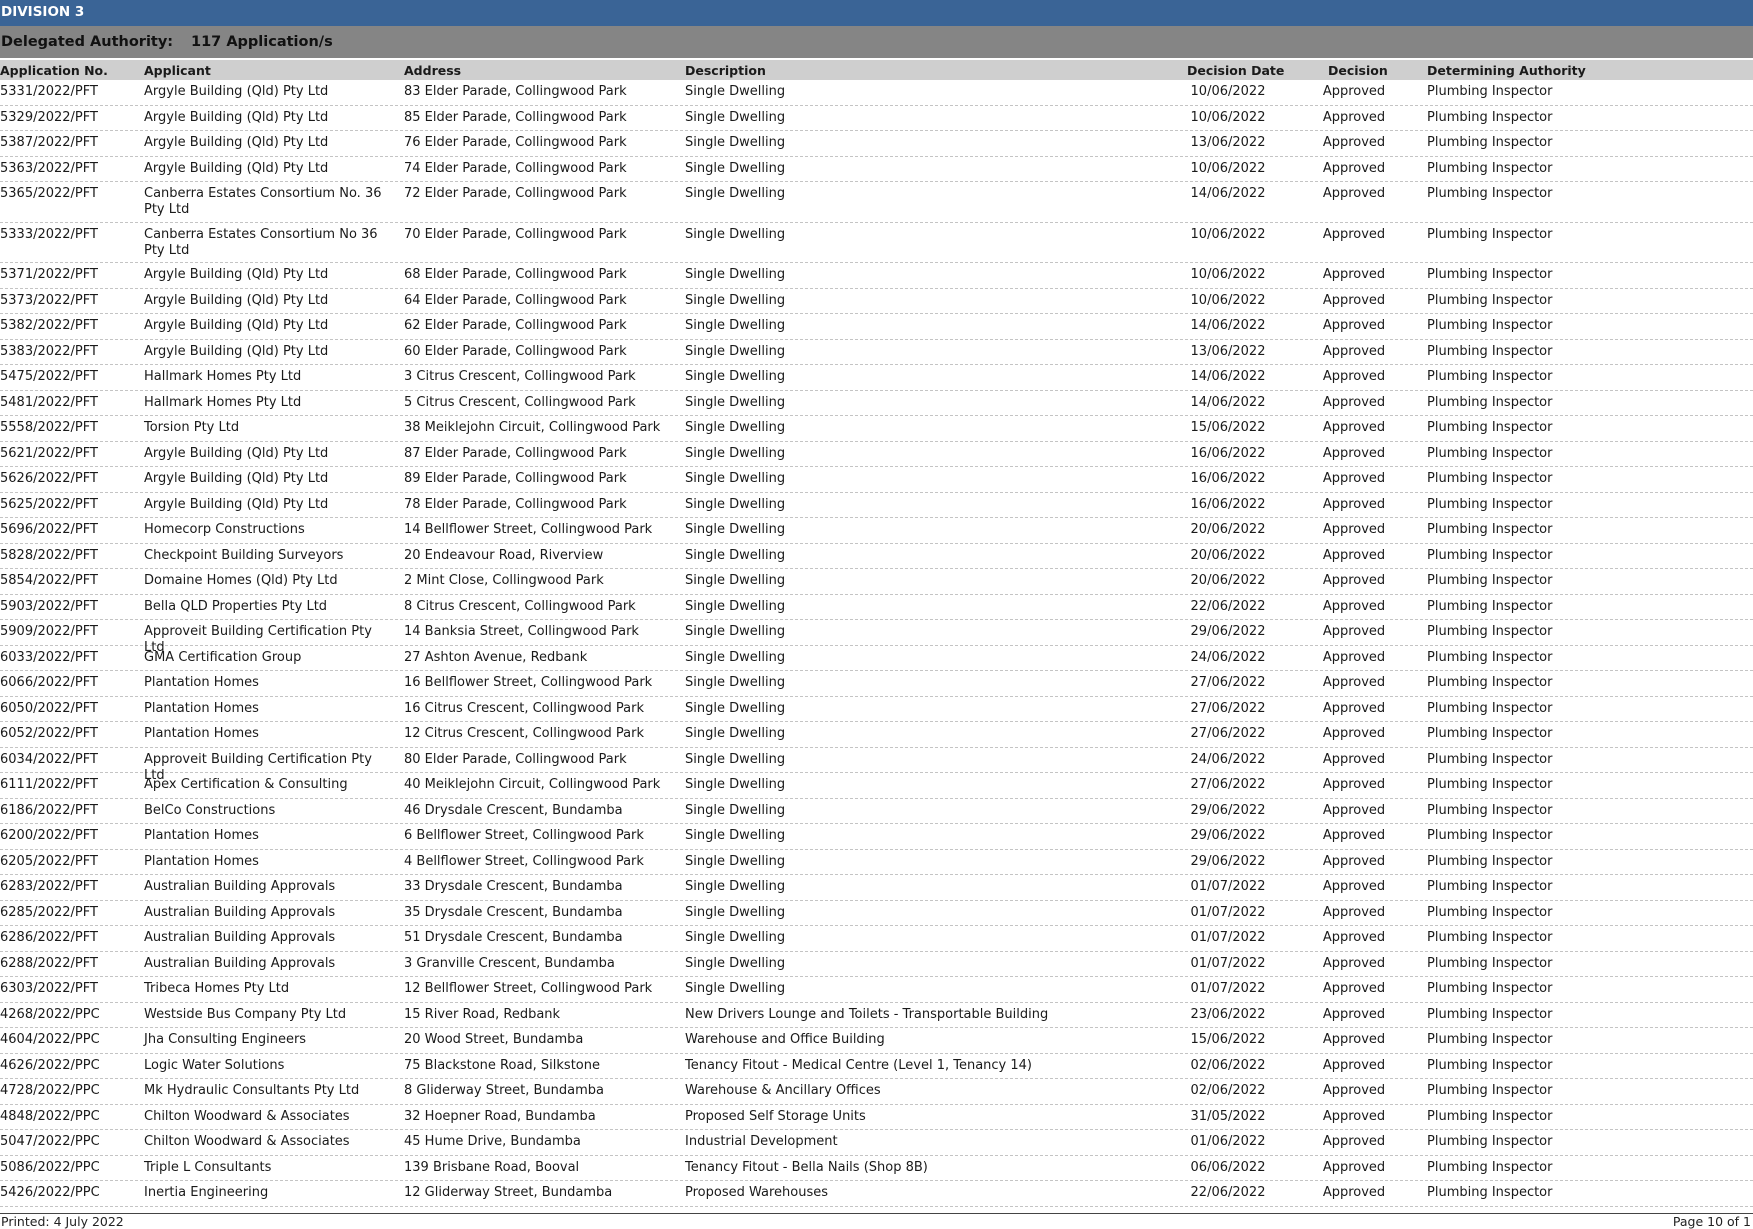 The width and height of the screenshot is (1753, 1229). What do you see at coordinates (49, 274) in the screenshot?
I see `cell-application-no: 5371/2022/PFT` at bounding box center [49, 274].